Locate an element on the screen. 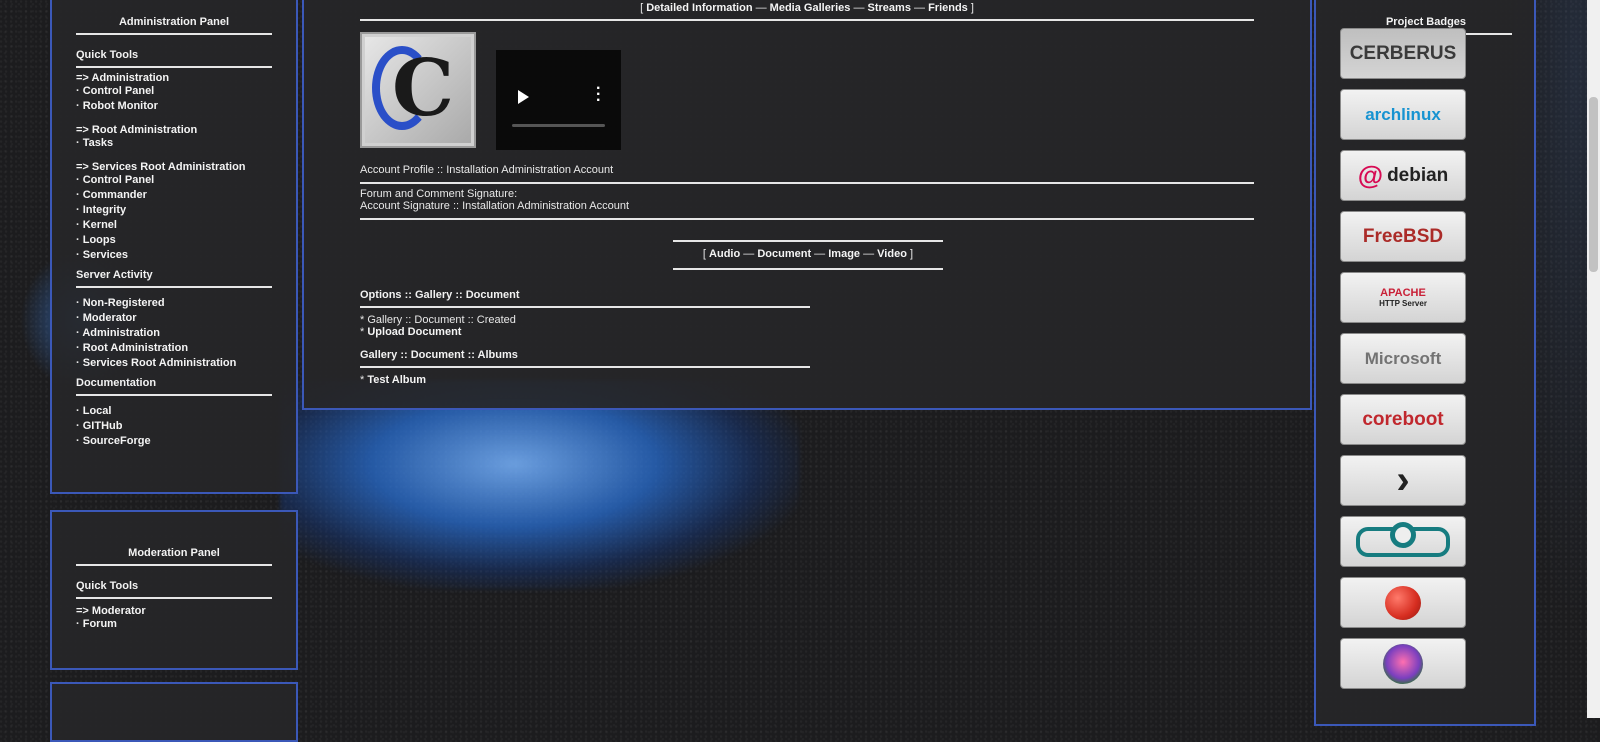 Image resolution: width=1600 pixels, height=742 pixels. cerberus-badge: CERBERUS is located at coordinates (1403, 53).